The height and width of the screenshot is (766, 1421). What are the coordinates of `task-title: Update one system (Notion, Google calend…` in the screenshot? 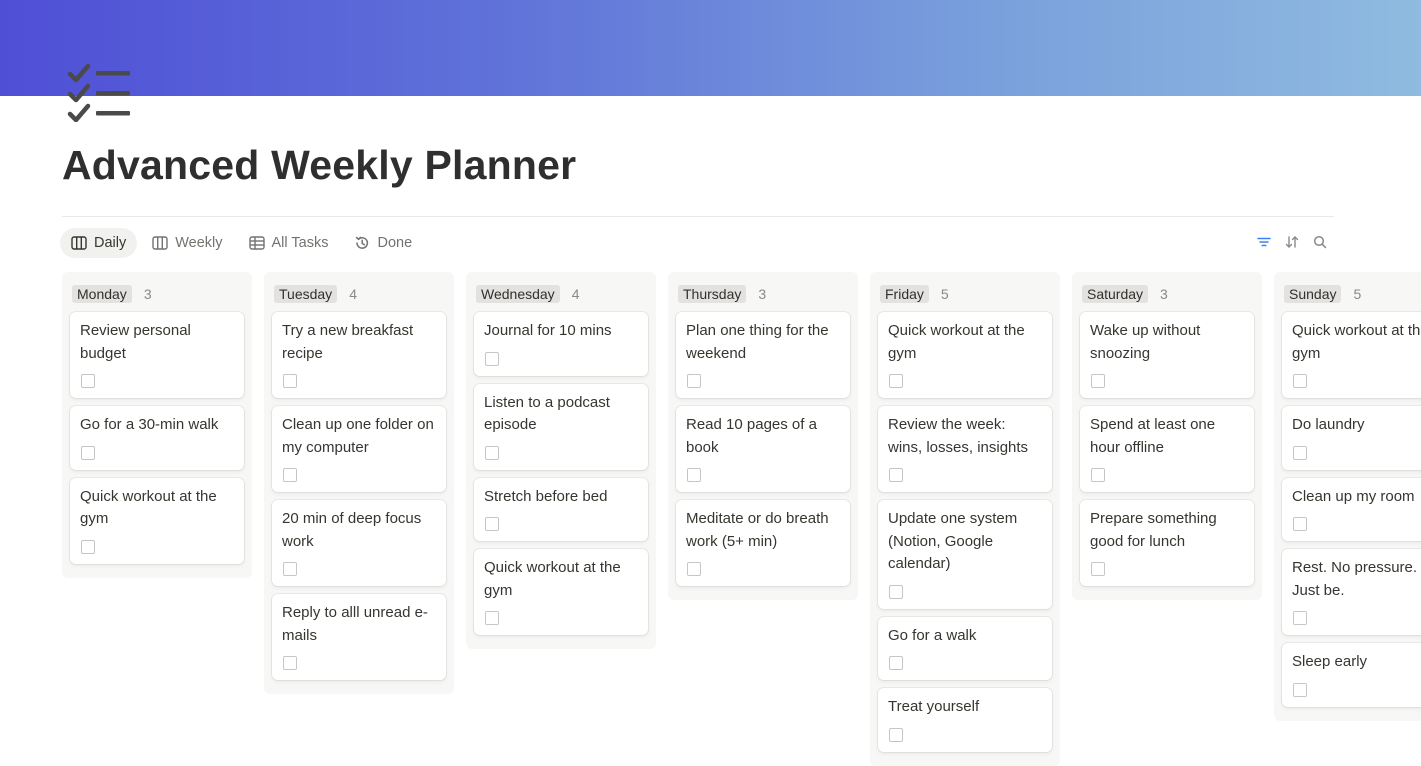 It's located at (953, 541).